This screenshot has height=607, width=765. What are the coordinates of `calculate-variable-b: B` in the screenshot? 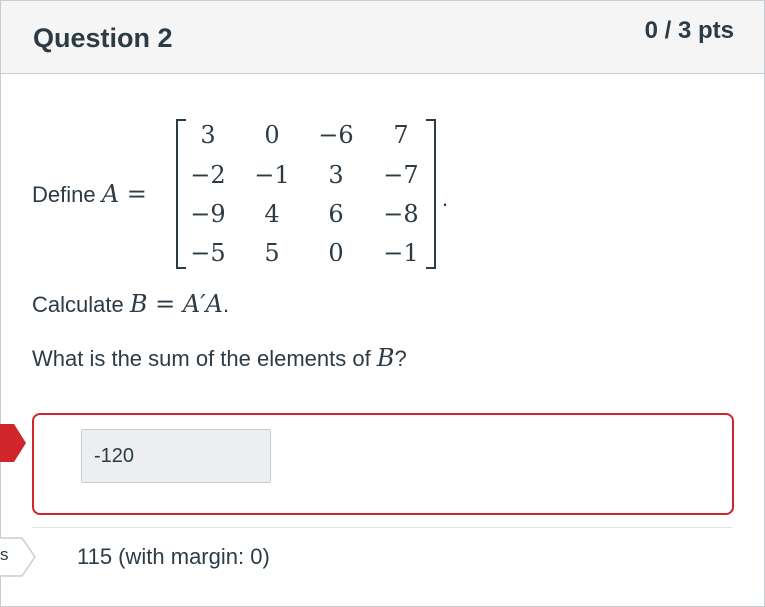 It's located at (138, 304).